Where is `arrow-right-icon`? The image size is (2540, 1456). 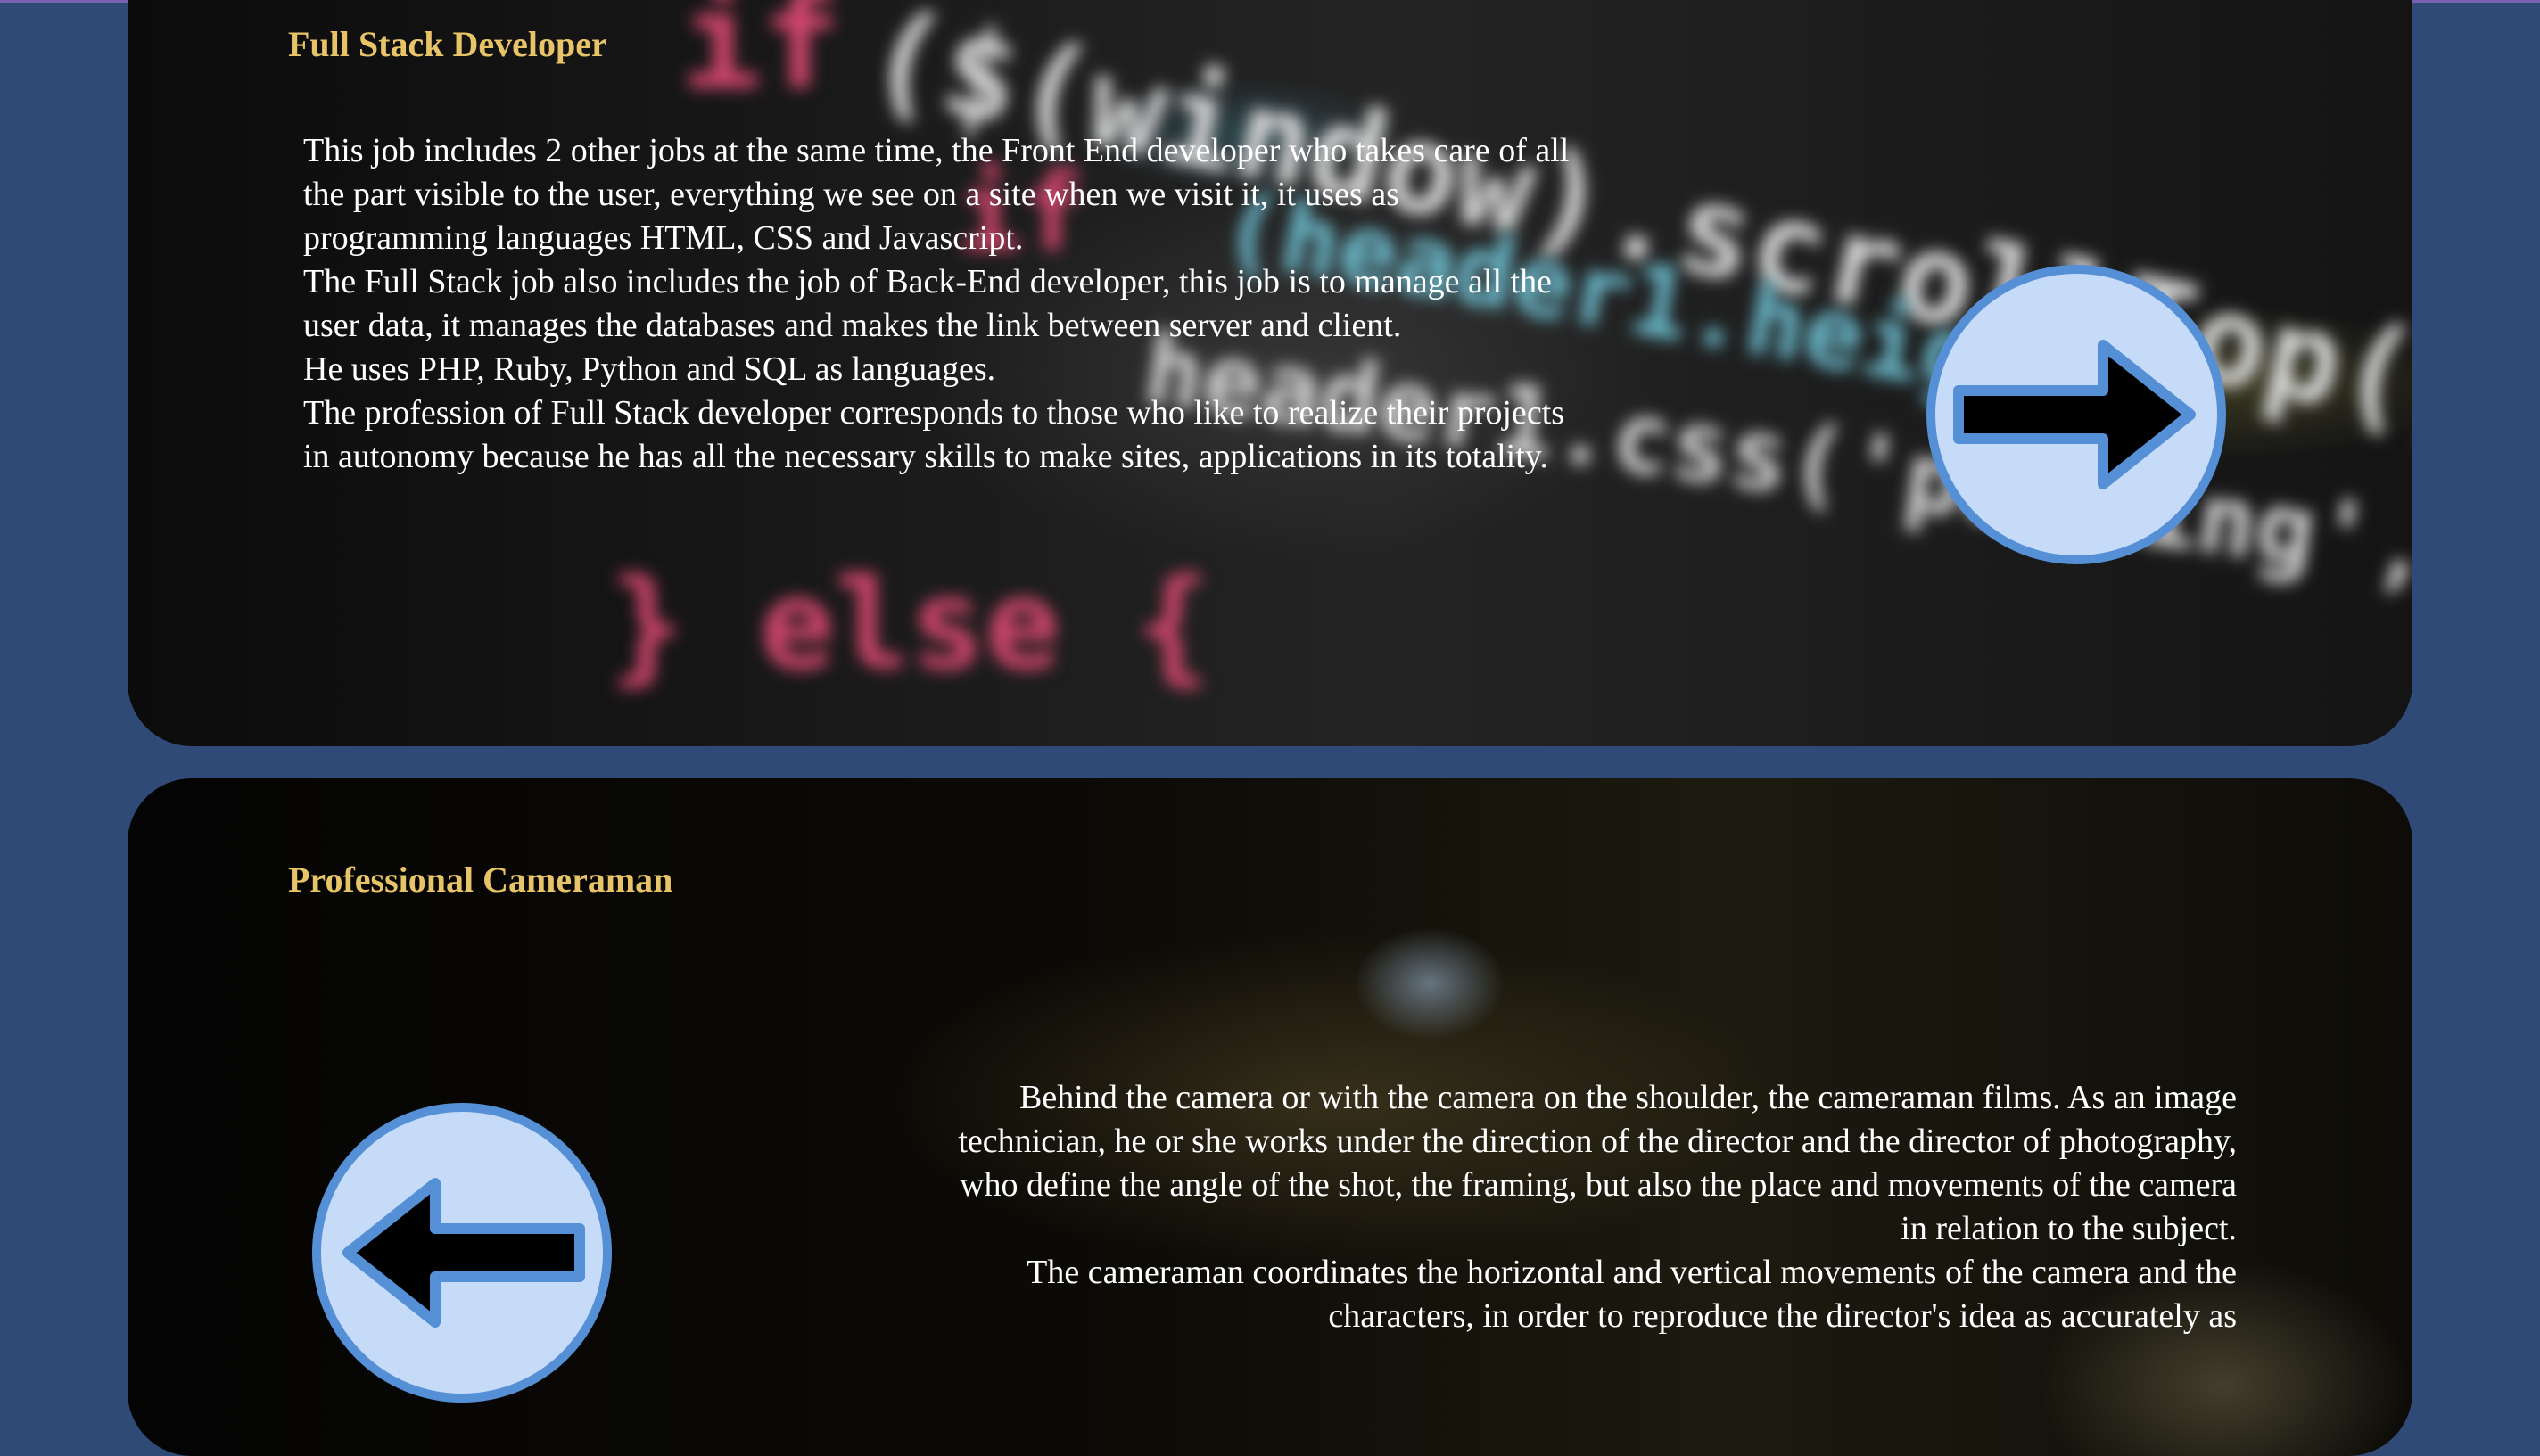
arrow-right-icon is located at coordinates (2076, 415).